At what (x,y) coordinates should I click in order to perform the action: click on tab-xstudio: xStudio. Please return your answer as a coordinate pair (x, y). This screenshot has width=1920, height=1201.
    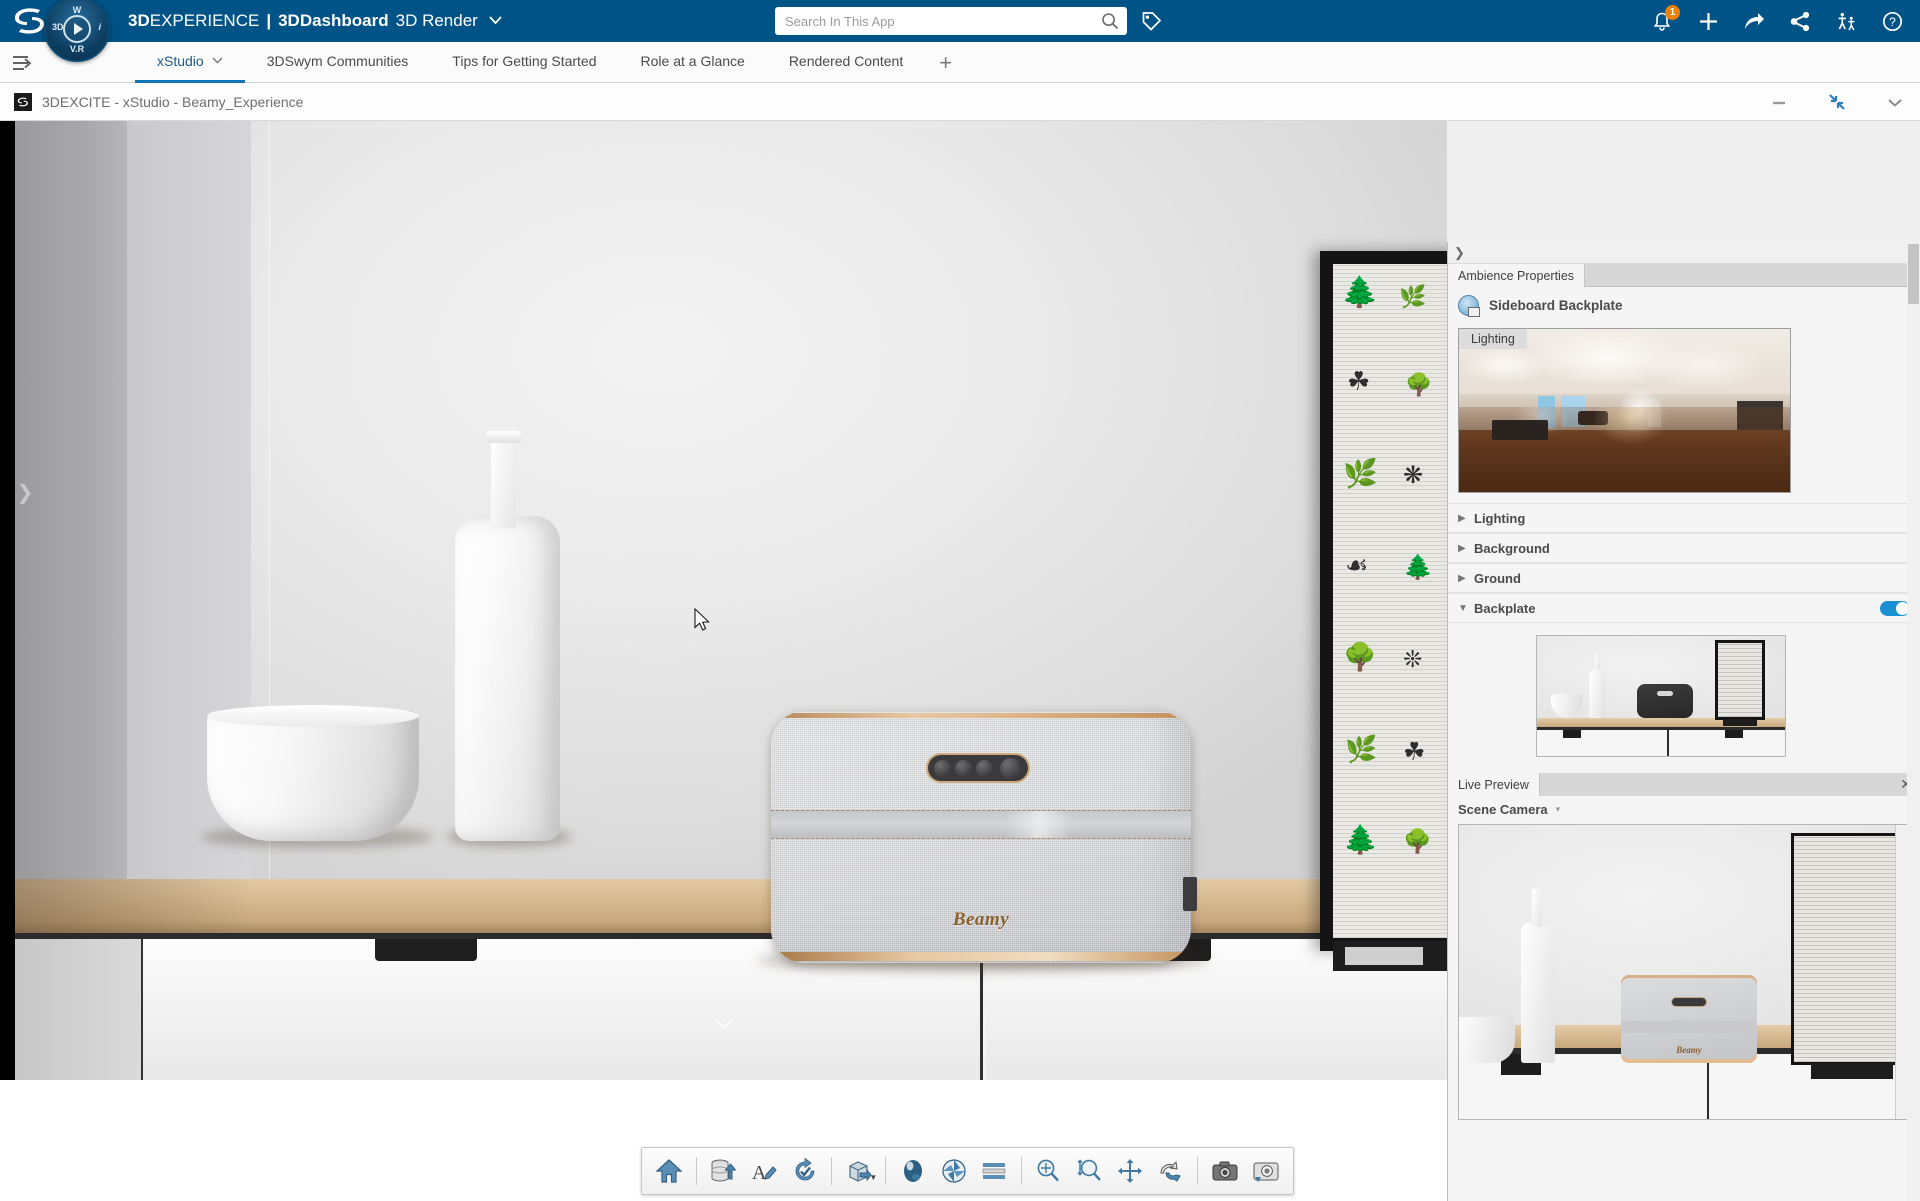
    Looking at the image, I should click on (190, 62).